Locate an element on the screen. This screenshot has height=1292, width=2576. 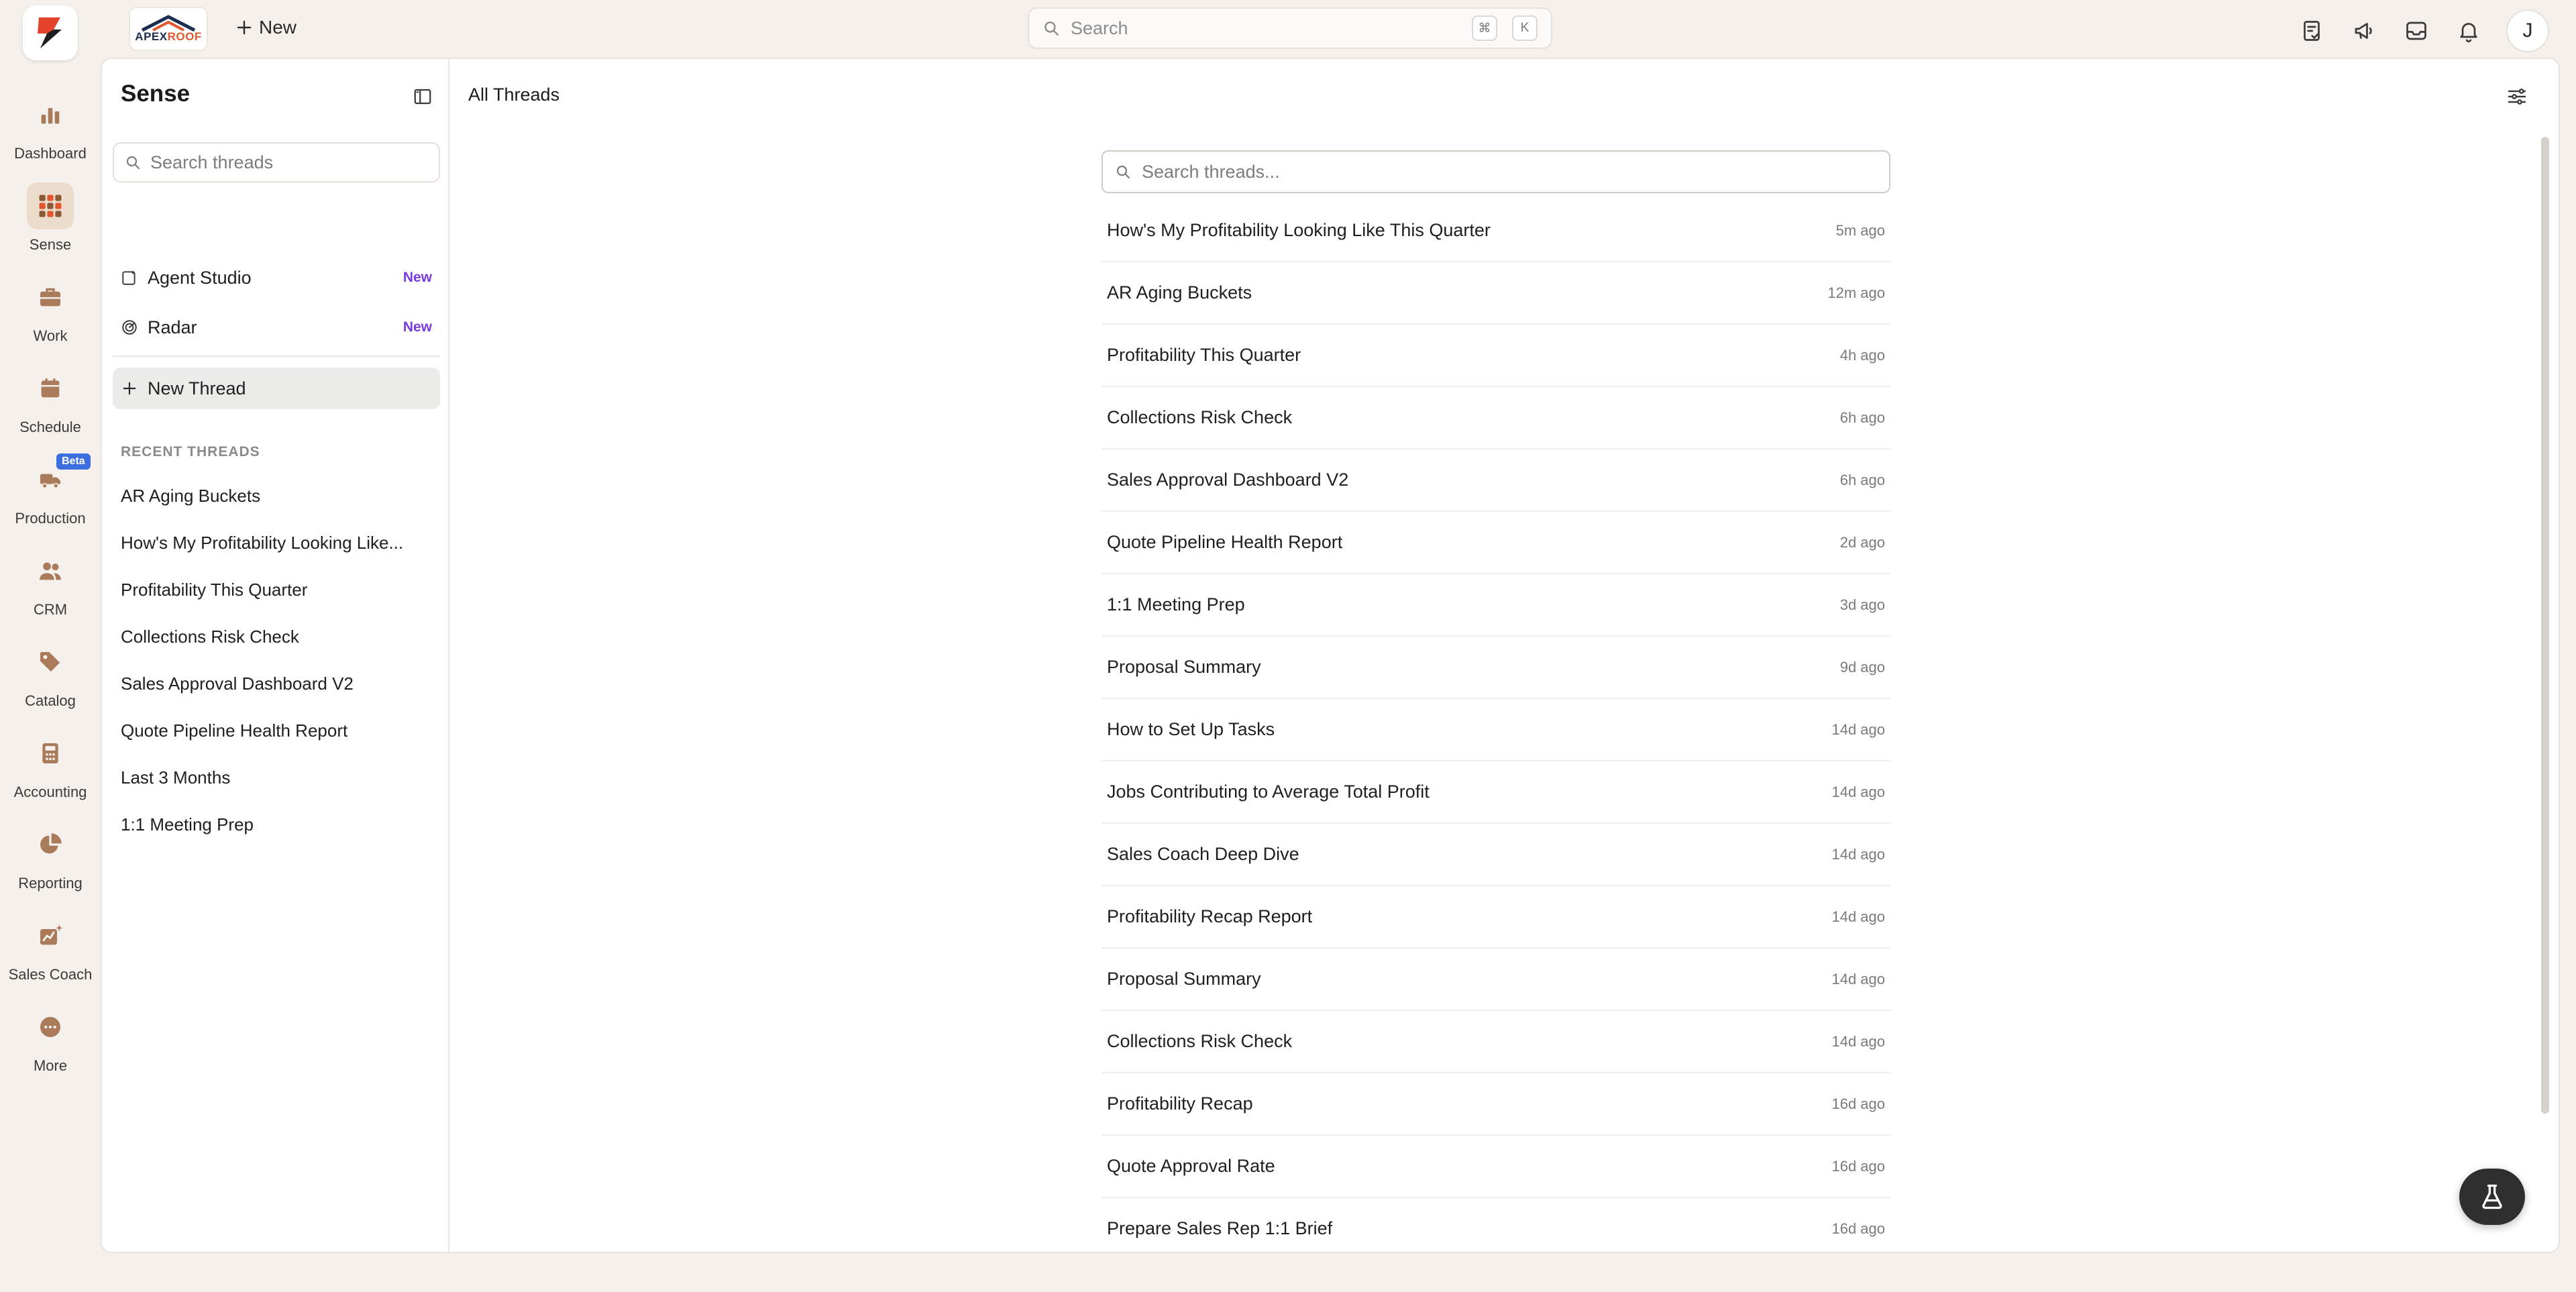
thread-row: Profitability This Quarter 4h ago is located at coordinates (1496, 356).